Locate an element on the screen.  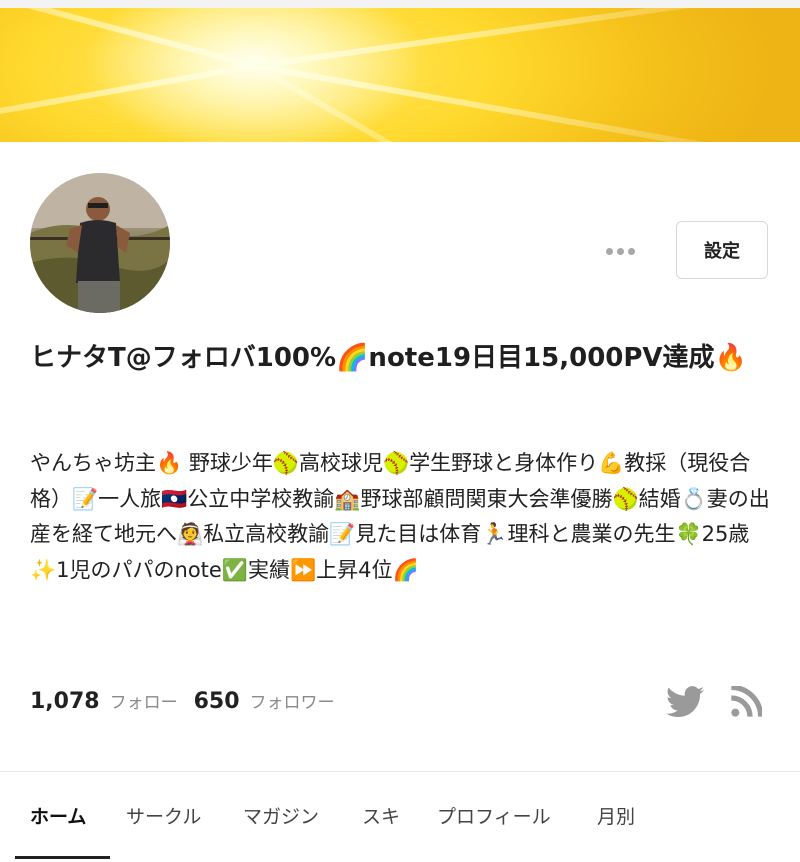
following-count: 1,078 is located at coordinates (65, 701).